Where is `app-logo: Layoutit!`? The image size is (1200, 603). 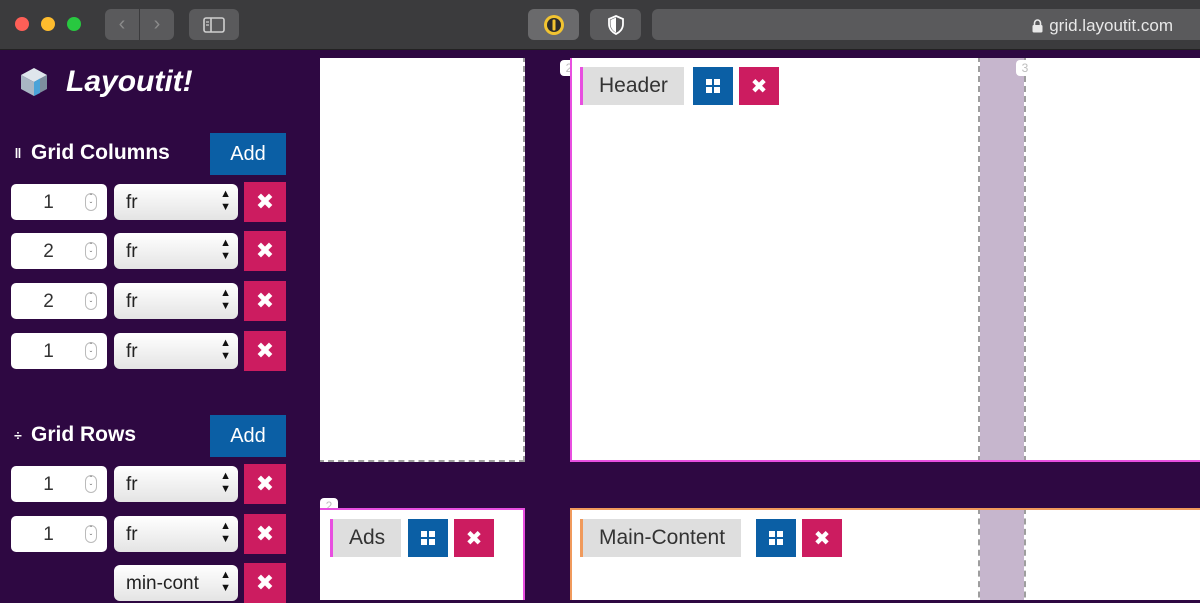
app-logo: Layoutit! is located at coordinates (105, 82).